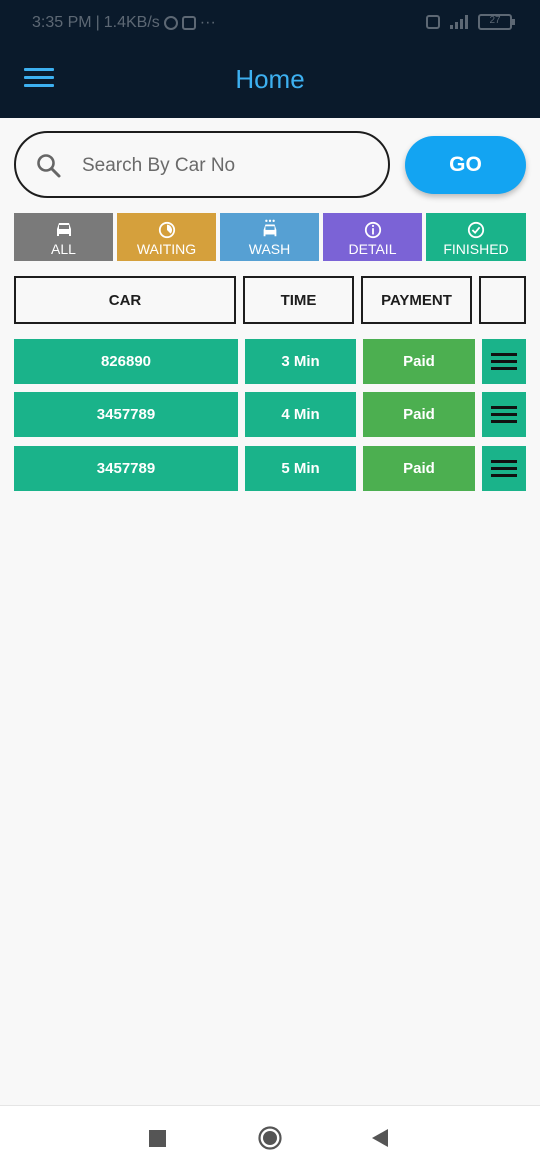  Describe the element at coordinates (298, 300) in the screenshot. I see `header-time: TIME` at that location.